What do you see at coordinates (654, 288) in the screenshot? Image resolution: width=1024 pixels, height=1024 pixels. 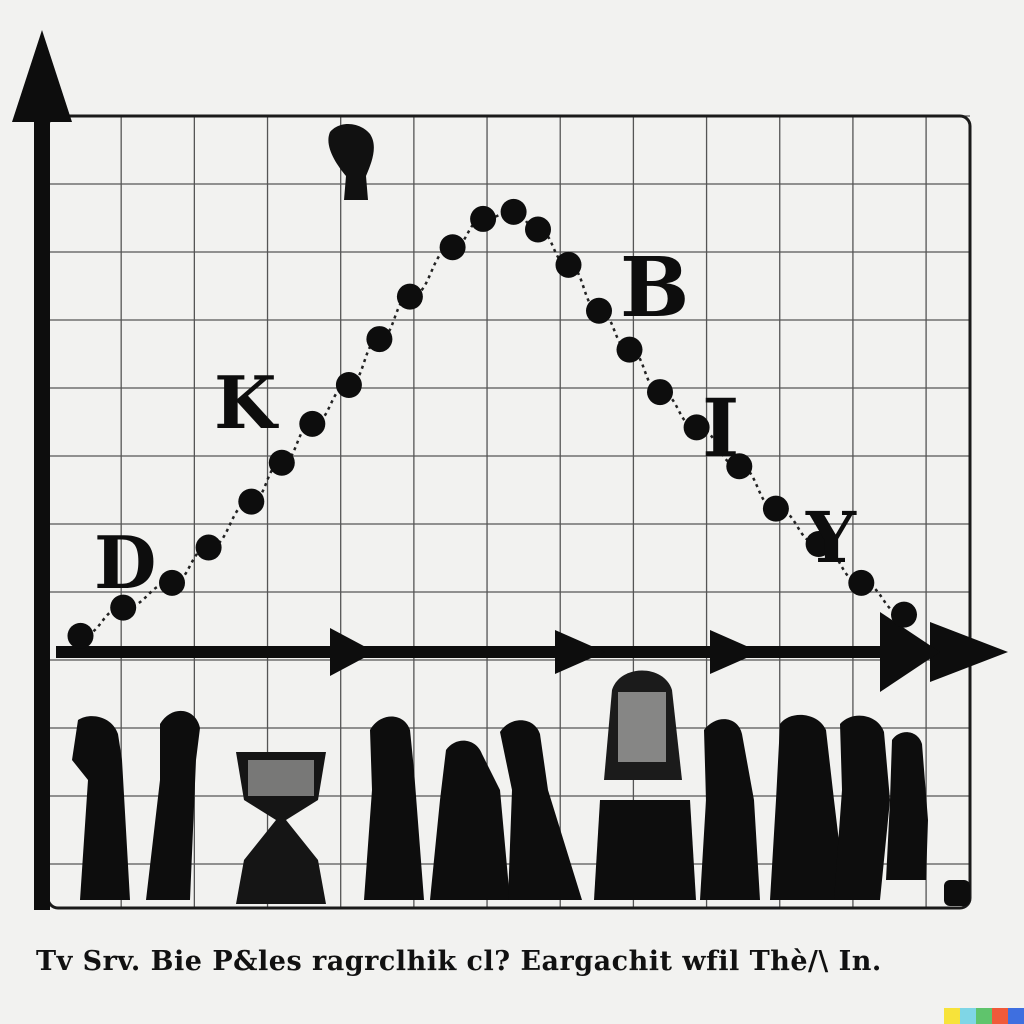 I see `annotation-b: B` at bounding box center [654, 288].